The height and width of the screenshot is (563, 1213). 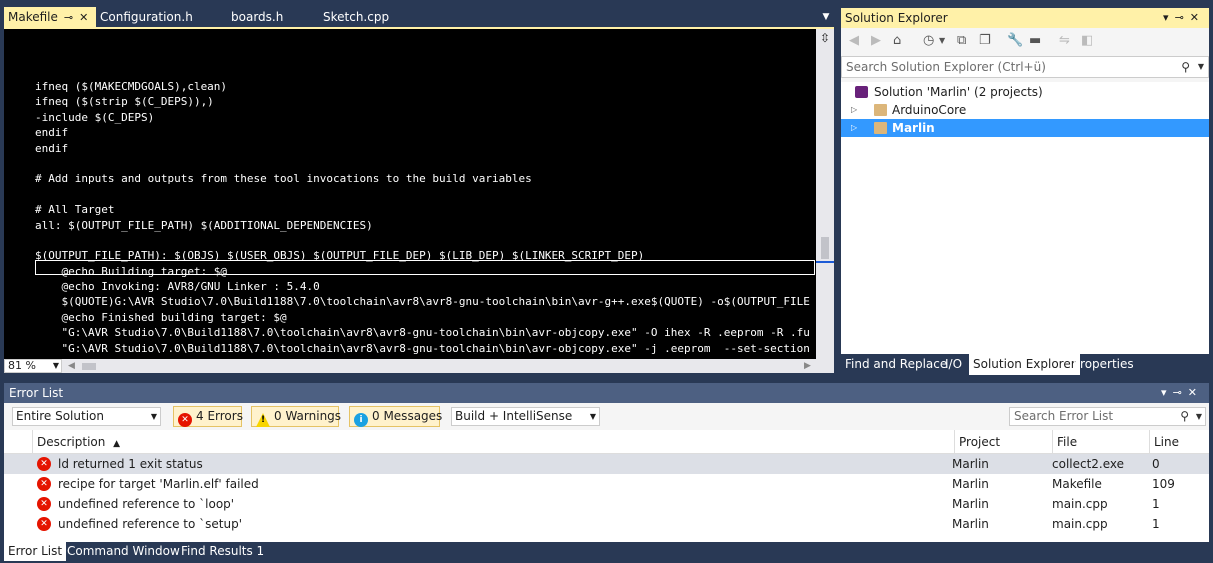 What do you see at coordinates (361, 420) in the screenshot?
I see `info-icon: i` at bounding box center [361, 420].